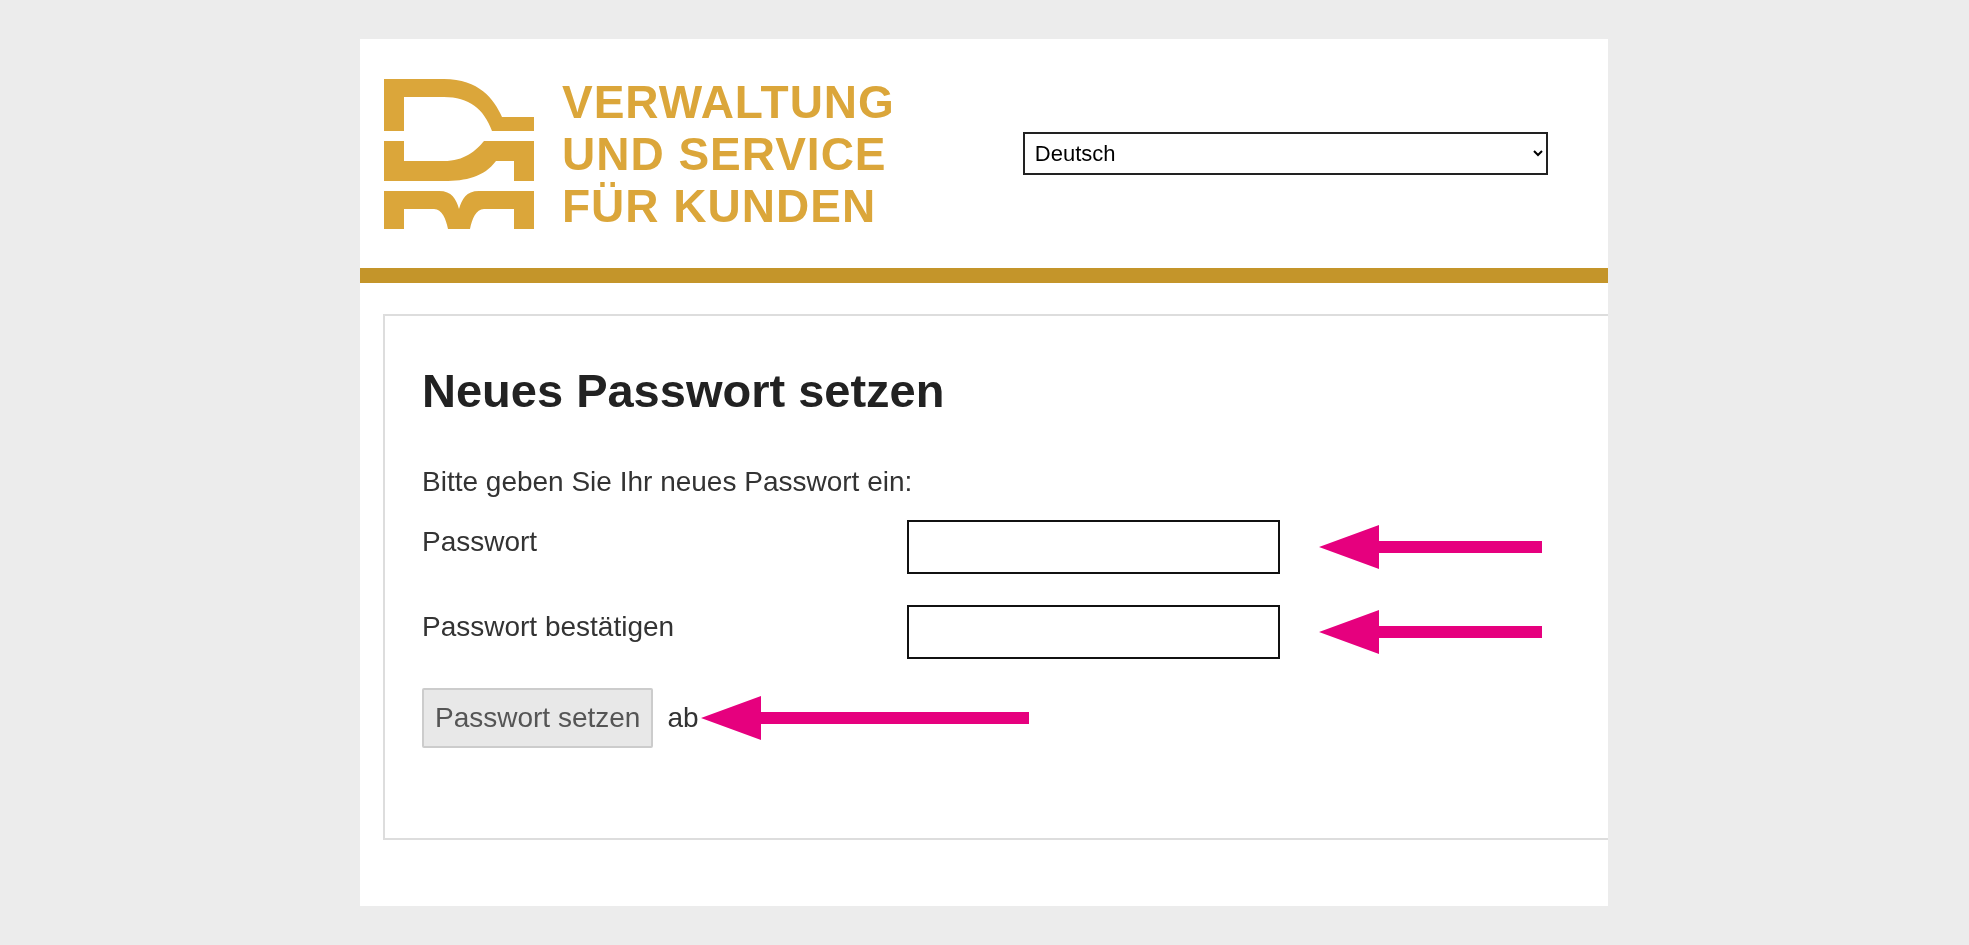  Describe the element at coordinates (480, 542) in the screenshot. I see `field-label: Passwort` at that location.